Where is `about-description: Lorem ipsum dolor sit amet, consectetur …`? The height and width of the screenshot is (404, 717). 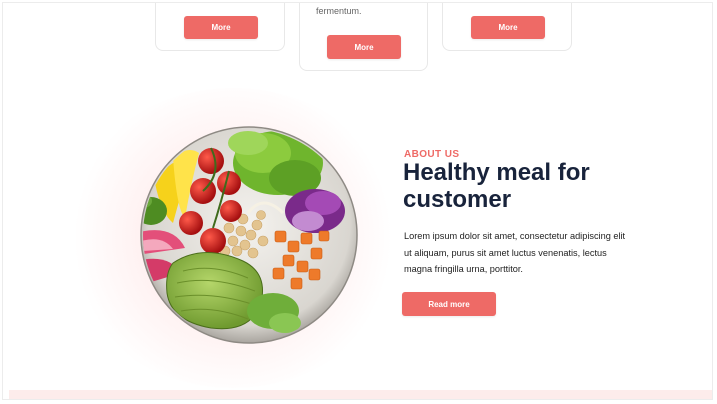
about-description: Lorem ipsum dolor sit amet, consectetur … is located at coordinates (515, 252).